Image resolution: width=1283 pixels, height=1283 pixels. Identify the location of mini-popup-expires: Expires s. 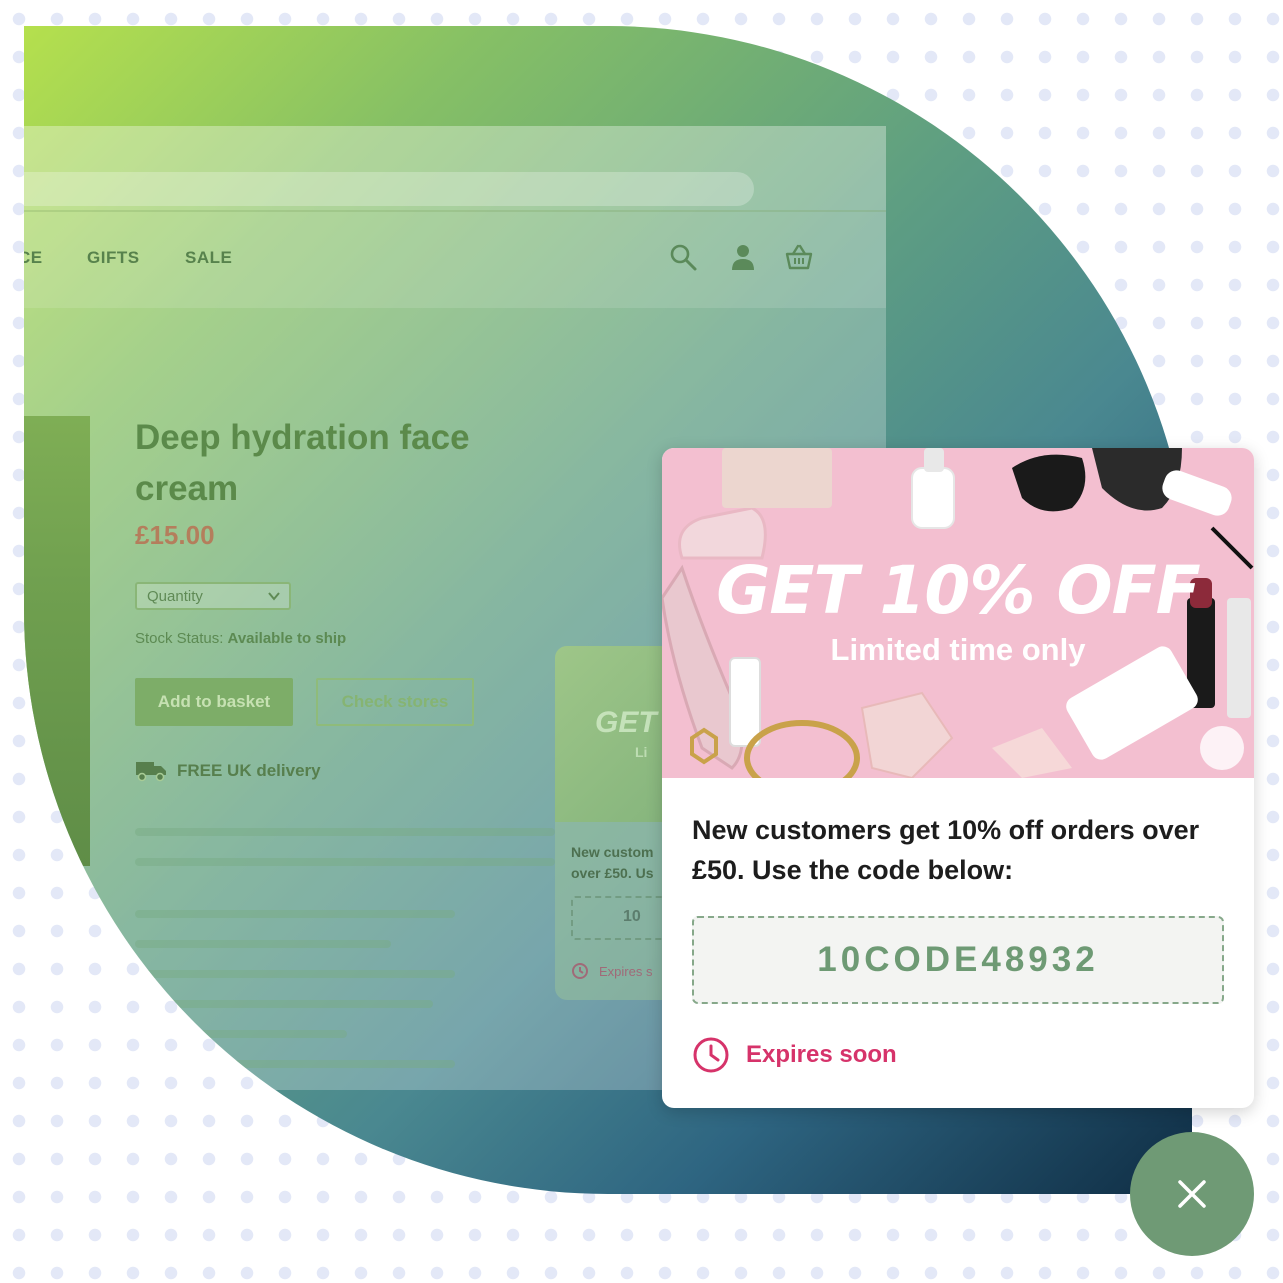
(611, 971).